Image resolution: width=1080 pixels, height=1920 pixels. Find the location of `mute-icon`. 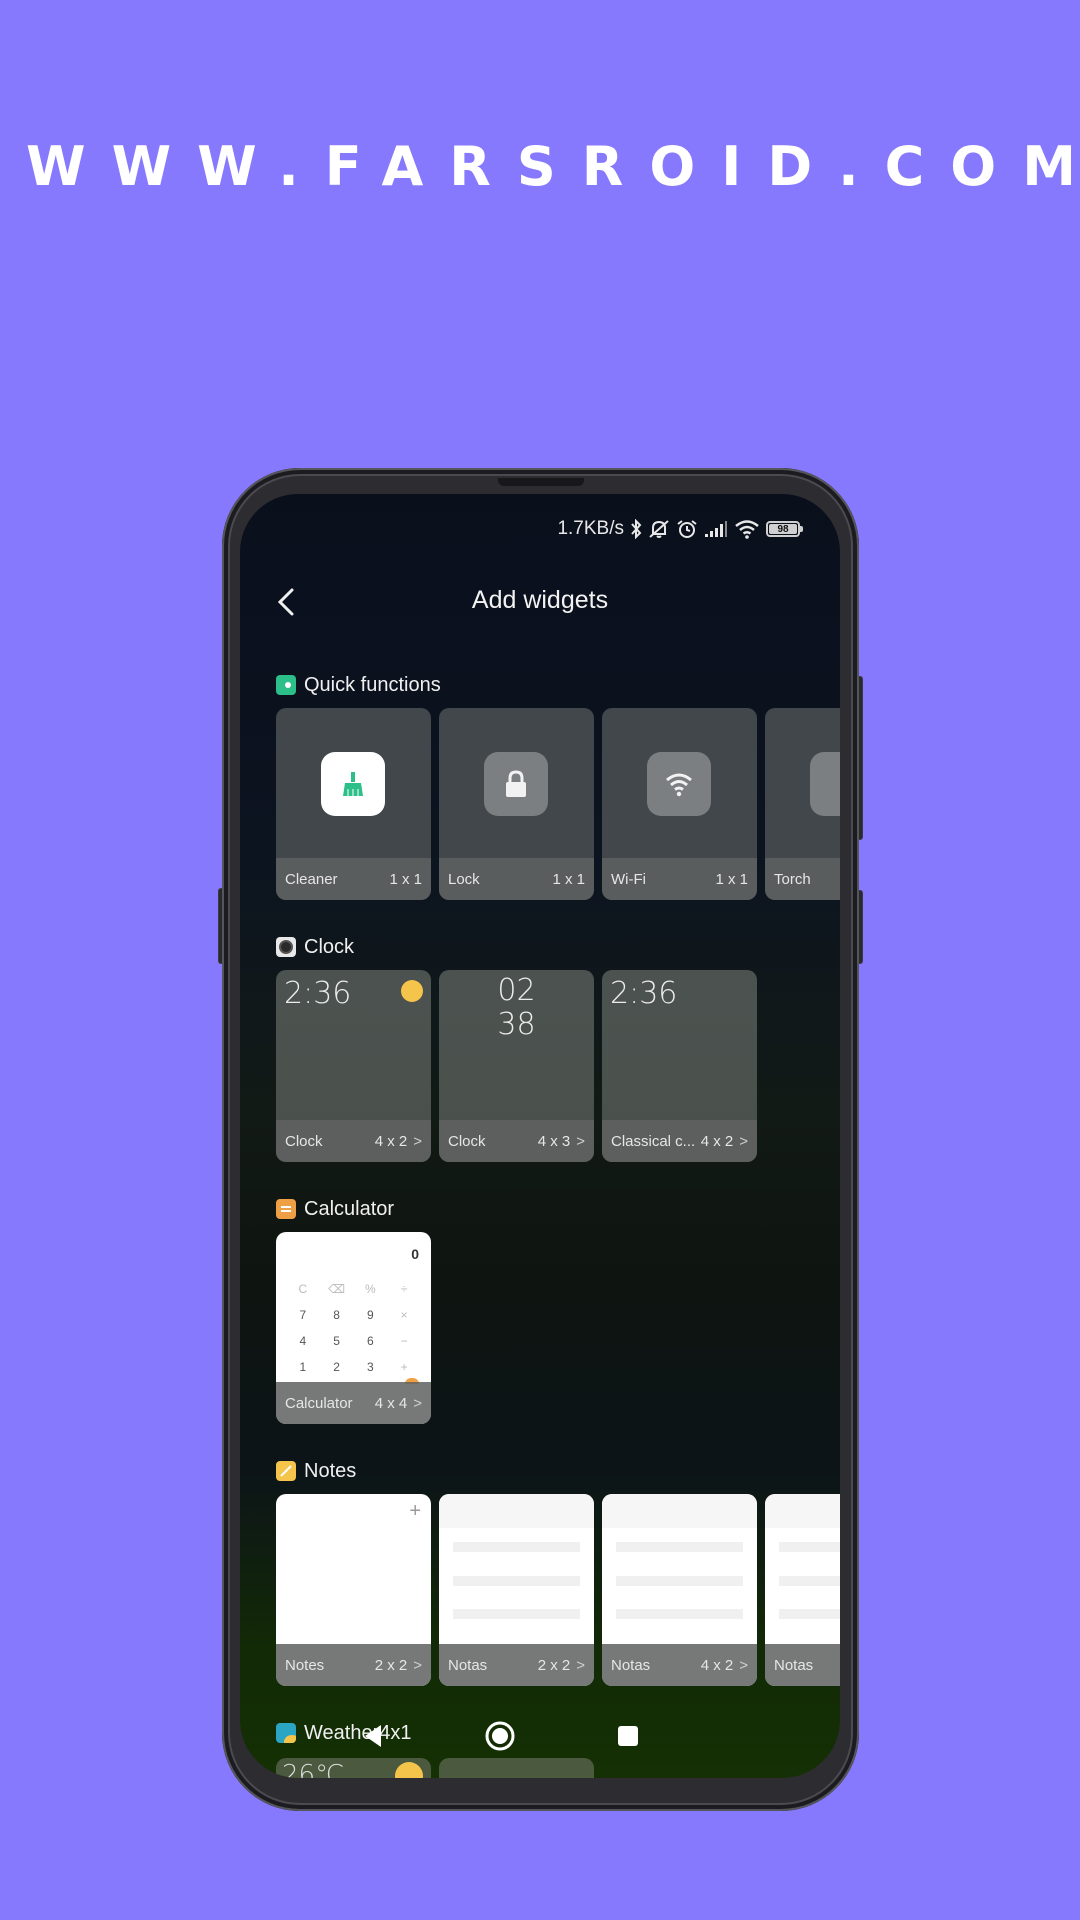

mute-icon is located at coordinates (659, 529).